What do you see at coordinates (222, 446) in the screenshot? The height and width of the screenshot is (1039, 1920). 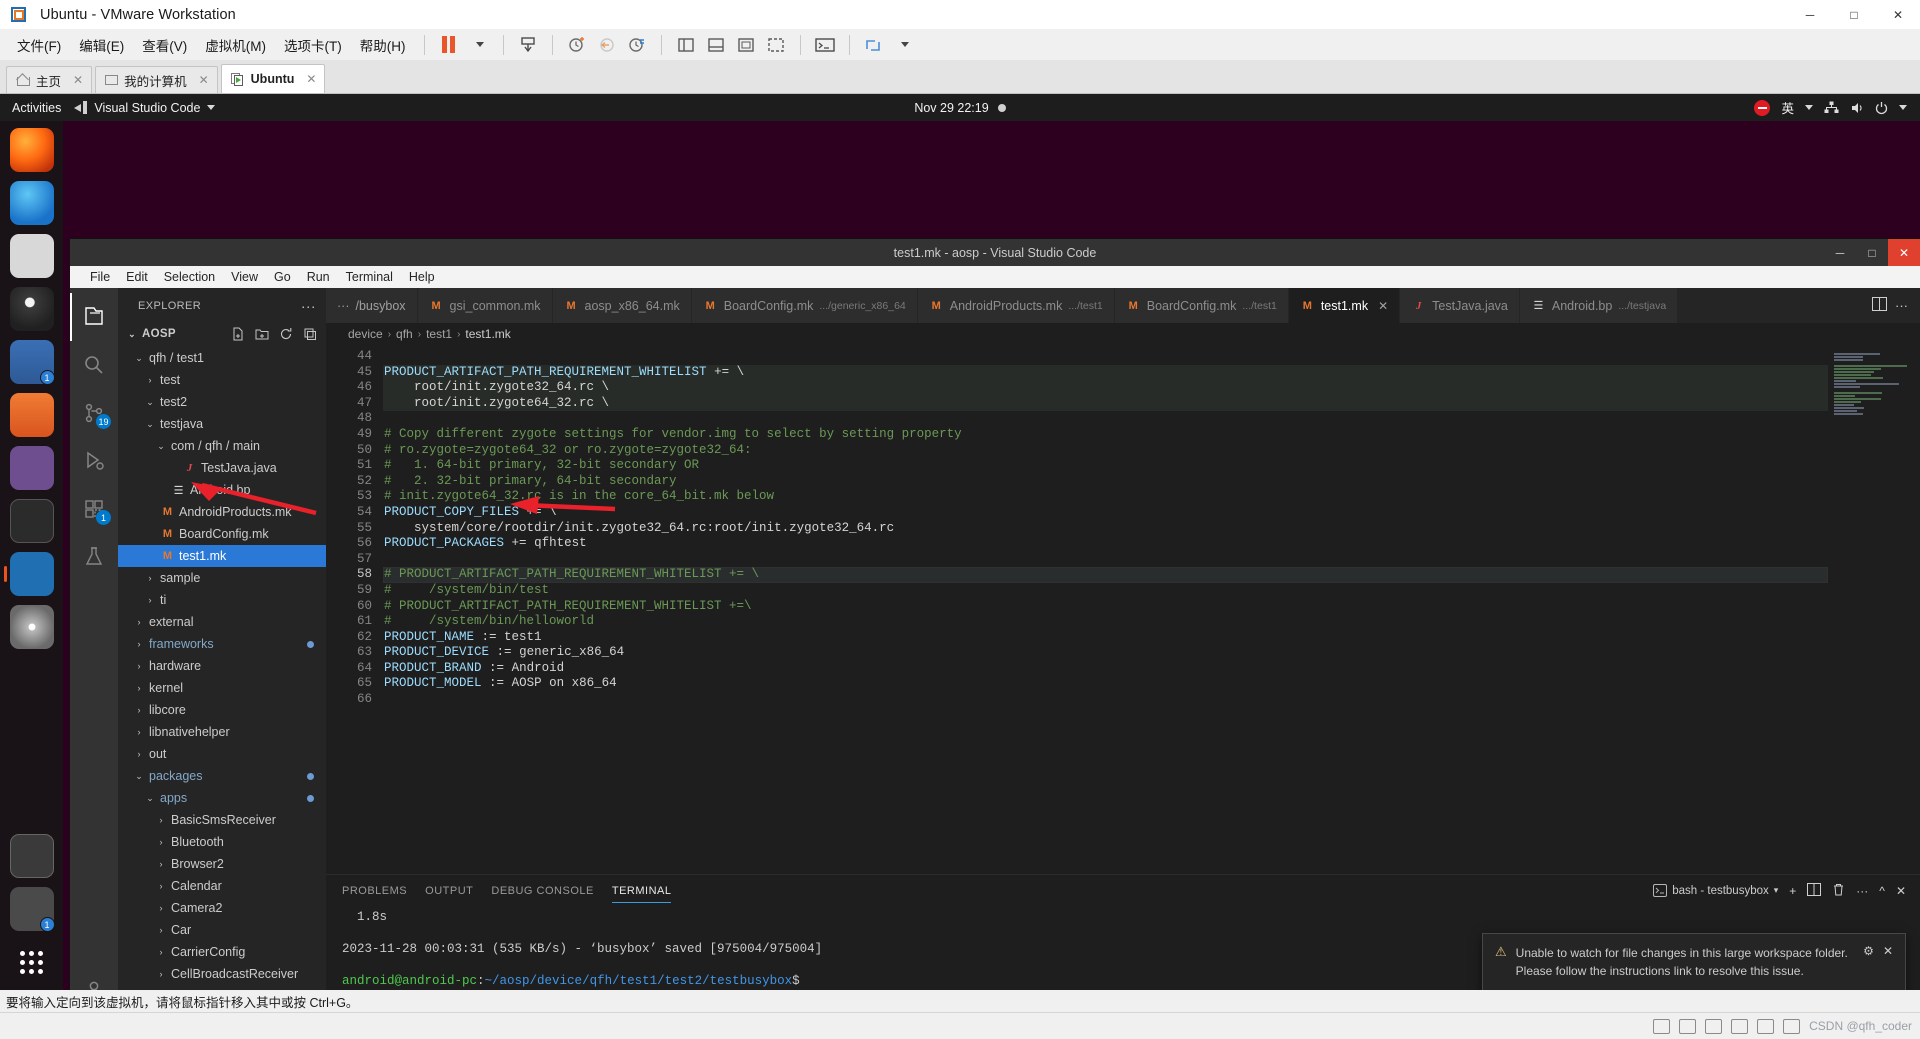 I see `tree-item: ⌄ com / qfh / main` at bounding box center [222, 446].